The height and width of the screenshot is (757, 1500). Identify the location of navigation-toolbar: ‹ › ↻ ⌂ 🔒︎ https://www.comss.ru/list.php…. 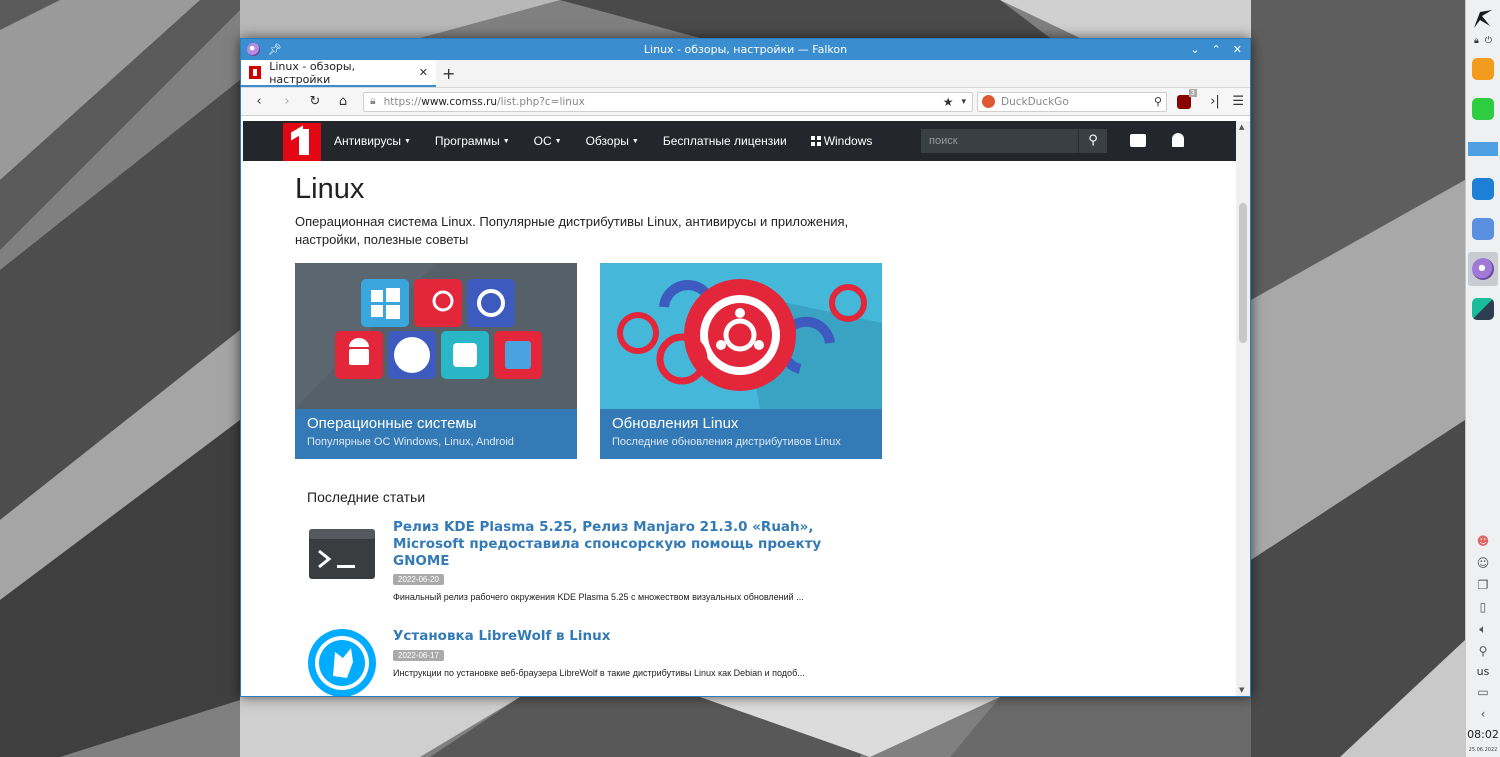
(745, 102).